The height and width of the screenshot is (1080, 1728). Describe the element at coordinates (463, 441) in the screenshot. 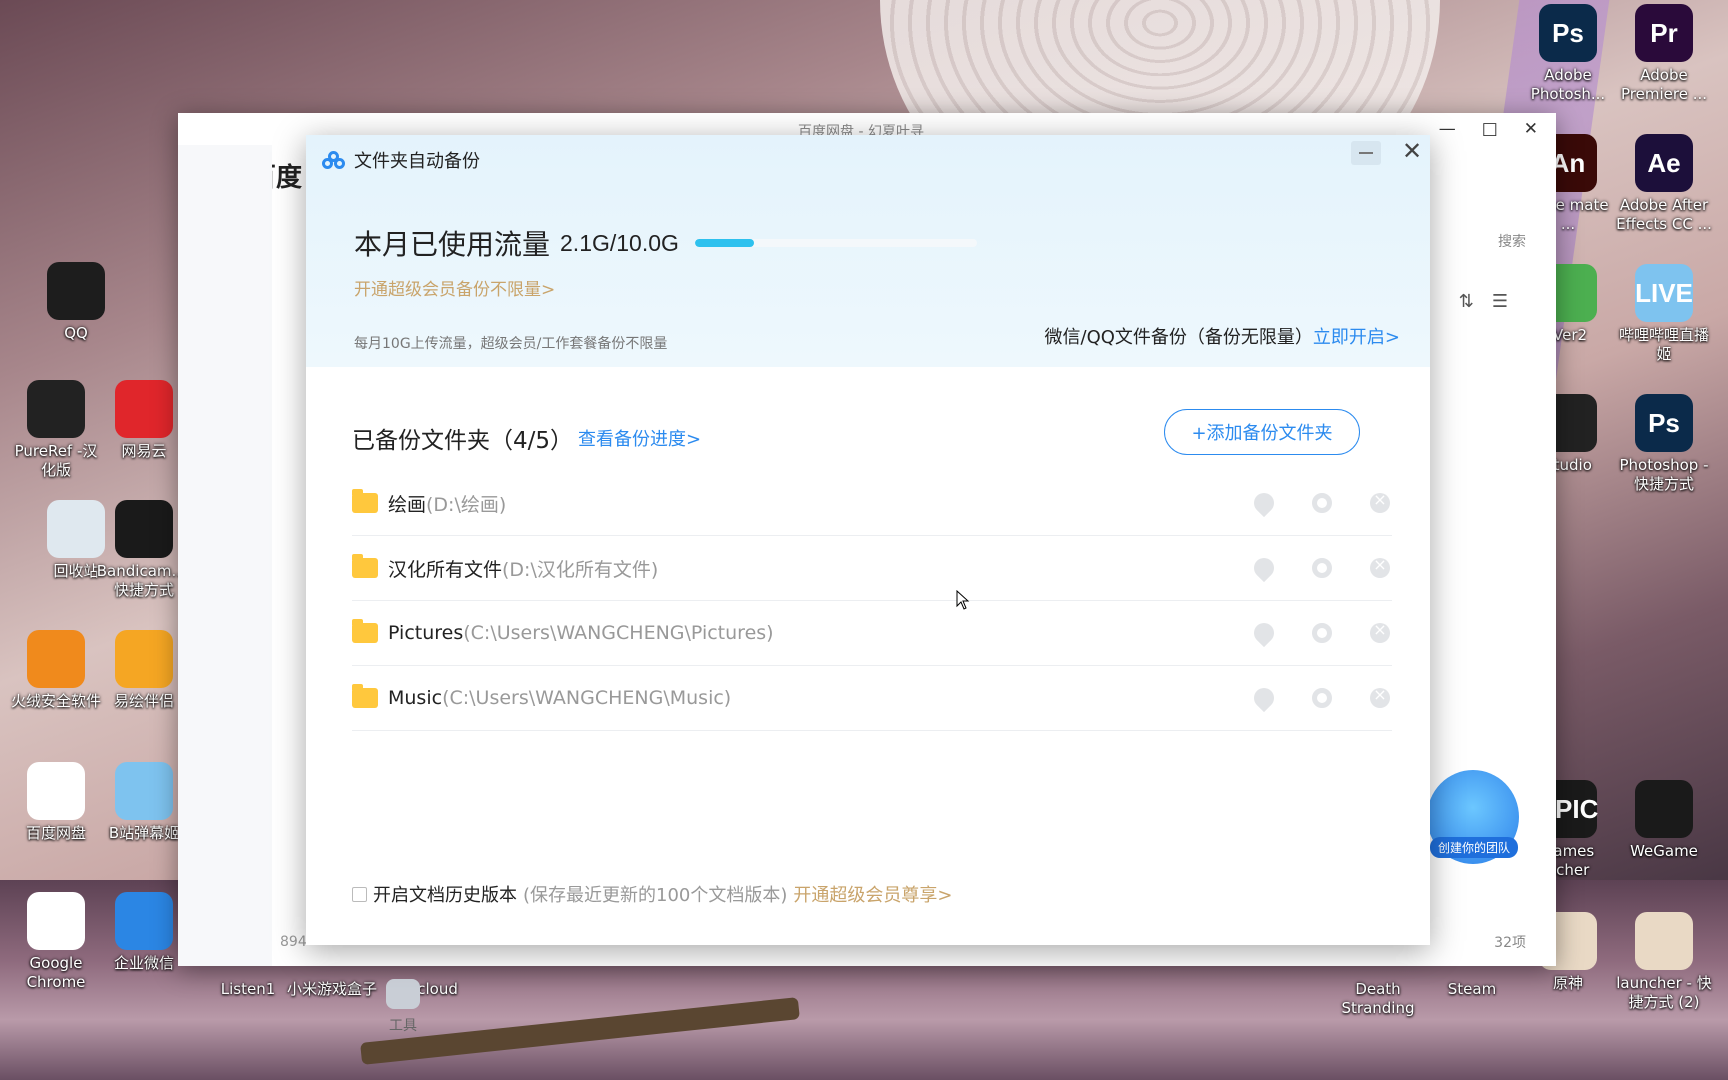

I see `backed-up-folders-title: 已备份文件夹（4/5）` at that location.